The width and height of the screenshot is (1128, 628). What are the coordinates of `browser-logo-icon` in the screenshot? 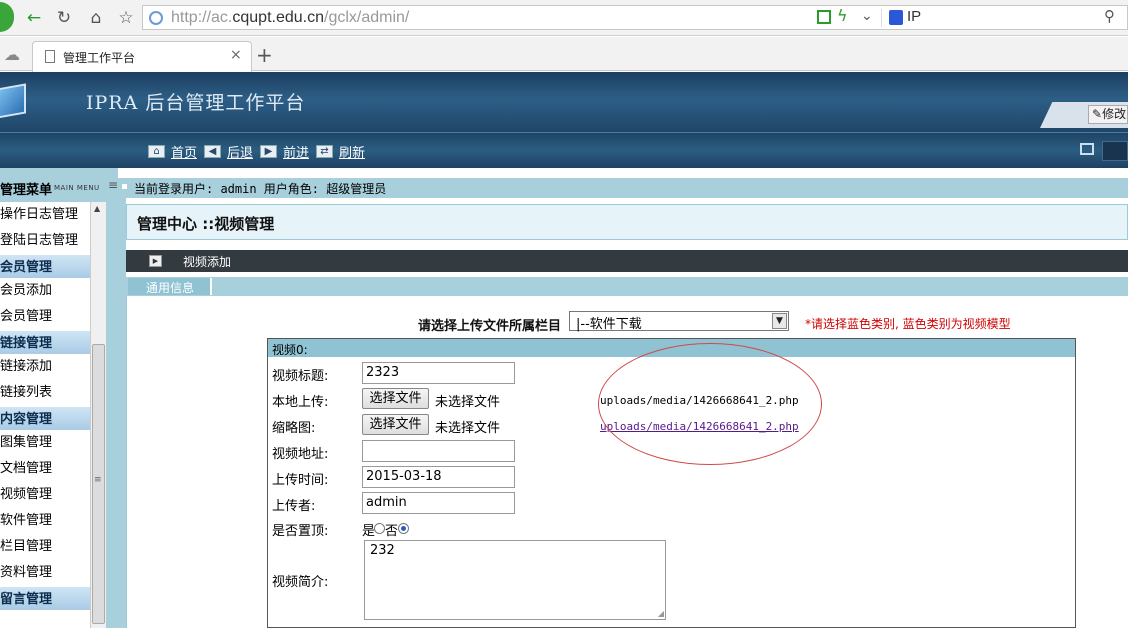 It's located at (7, 17).